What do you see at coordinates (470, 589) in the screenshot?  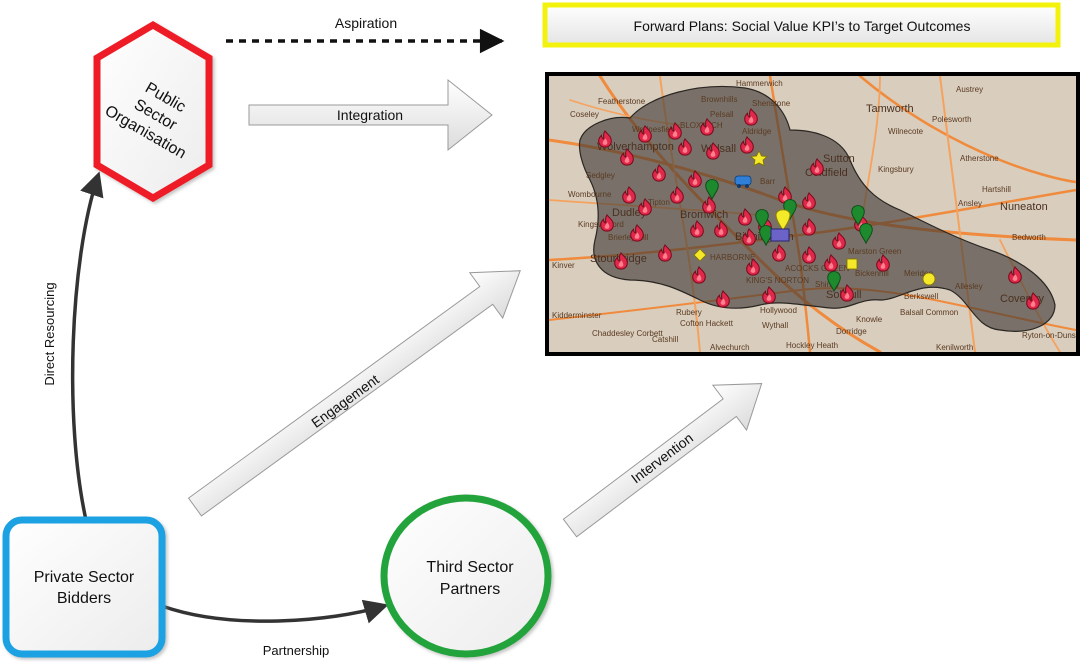 I see `third-sector-line2: Partners` at bounding box center [470, 589].